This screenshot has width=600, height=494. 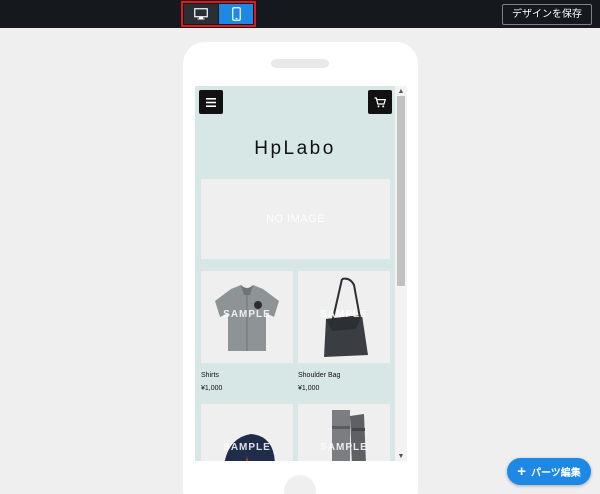 I want to click on hamburger-icon, so click(x=211, y=102).